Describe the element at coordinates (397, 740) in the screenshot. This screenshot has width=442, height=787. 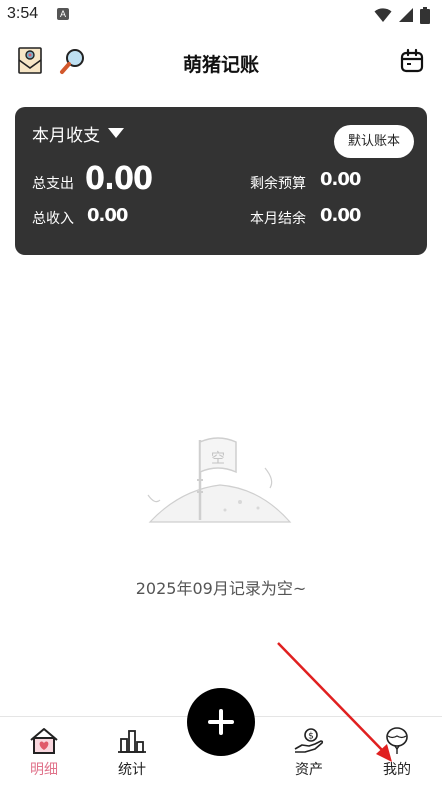
I see `balloon-icon` at that location.